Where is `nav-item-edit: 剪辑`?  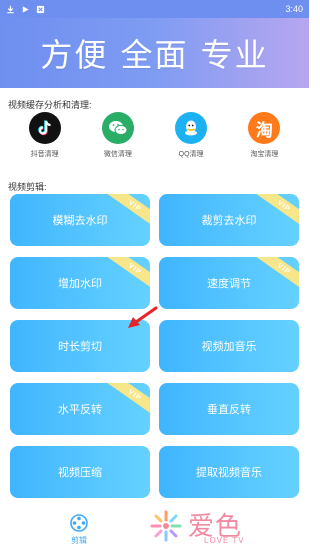
nav-item-edit: 剪辑 is located at coordinates (79, 530).